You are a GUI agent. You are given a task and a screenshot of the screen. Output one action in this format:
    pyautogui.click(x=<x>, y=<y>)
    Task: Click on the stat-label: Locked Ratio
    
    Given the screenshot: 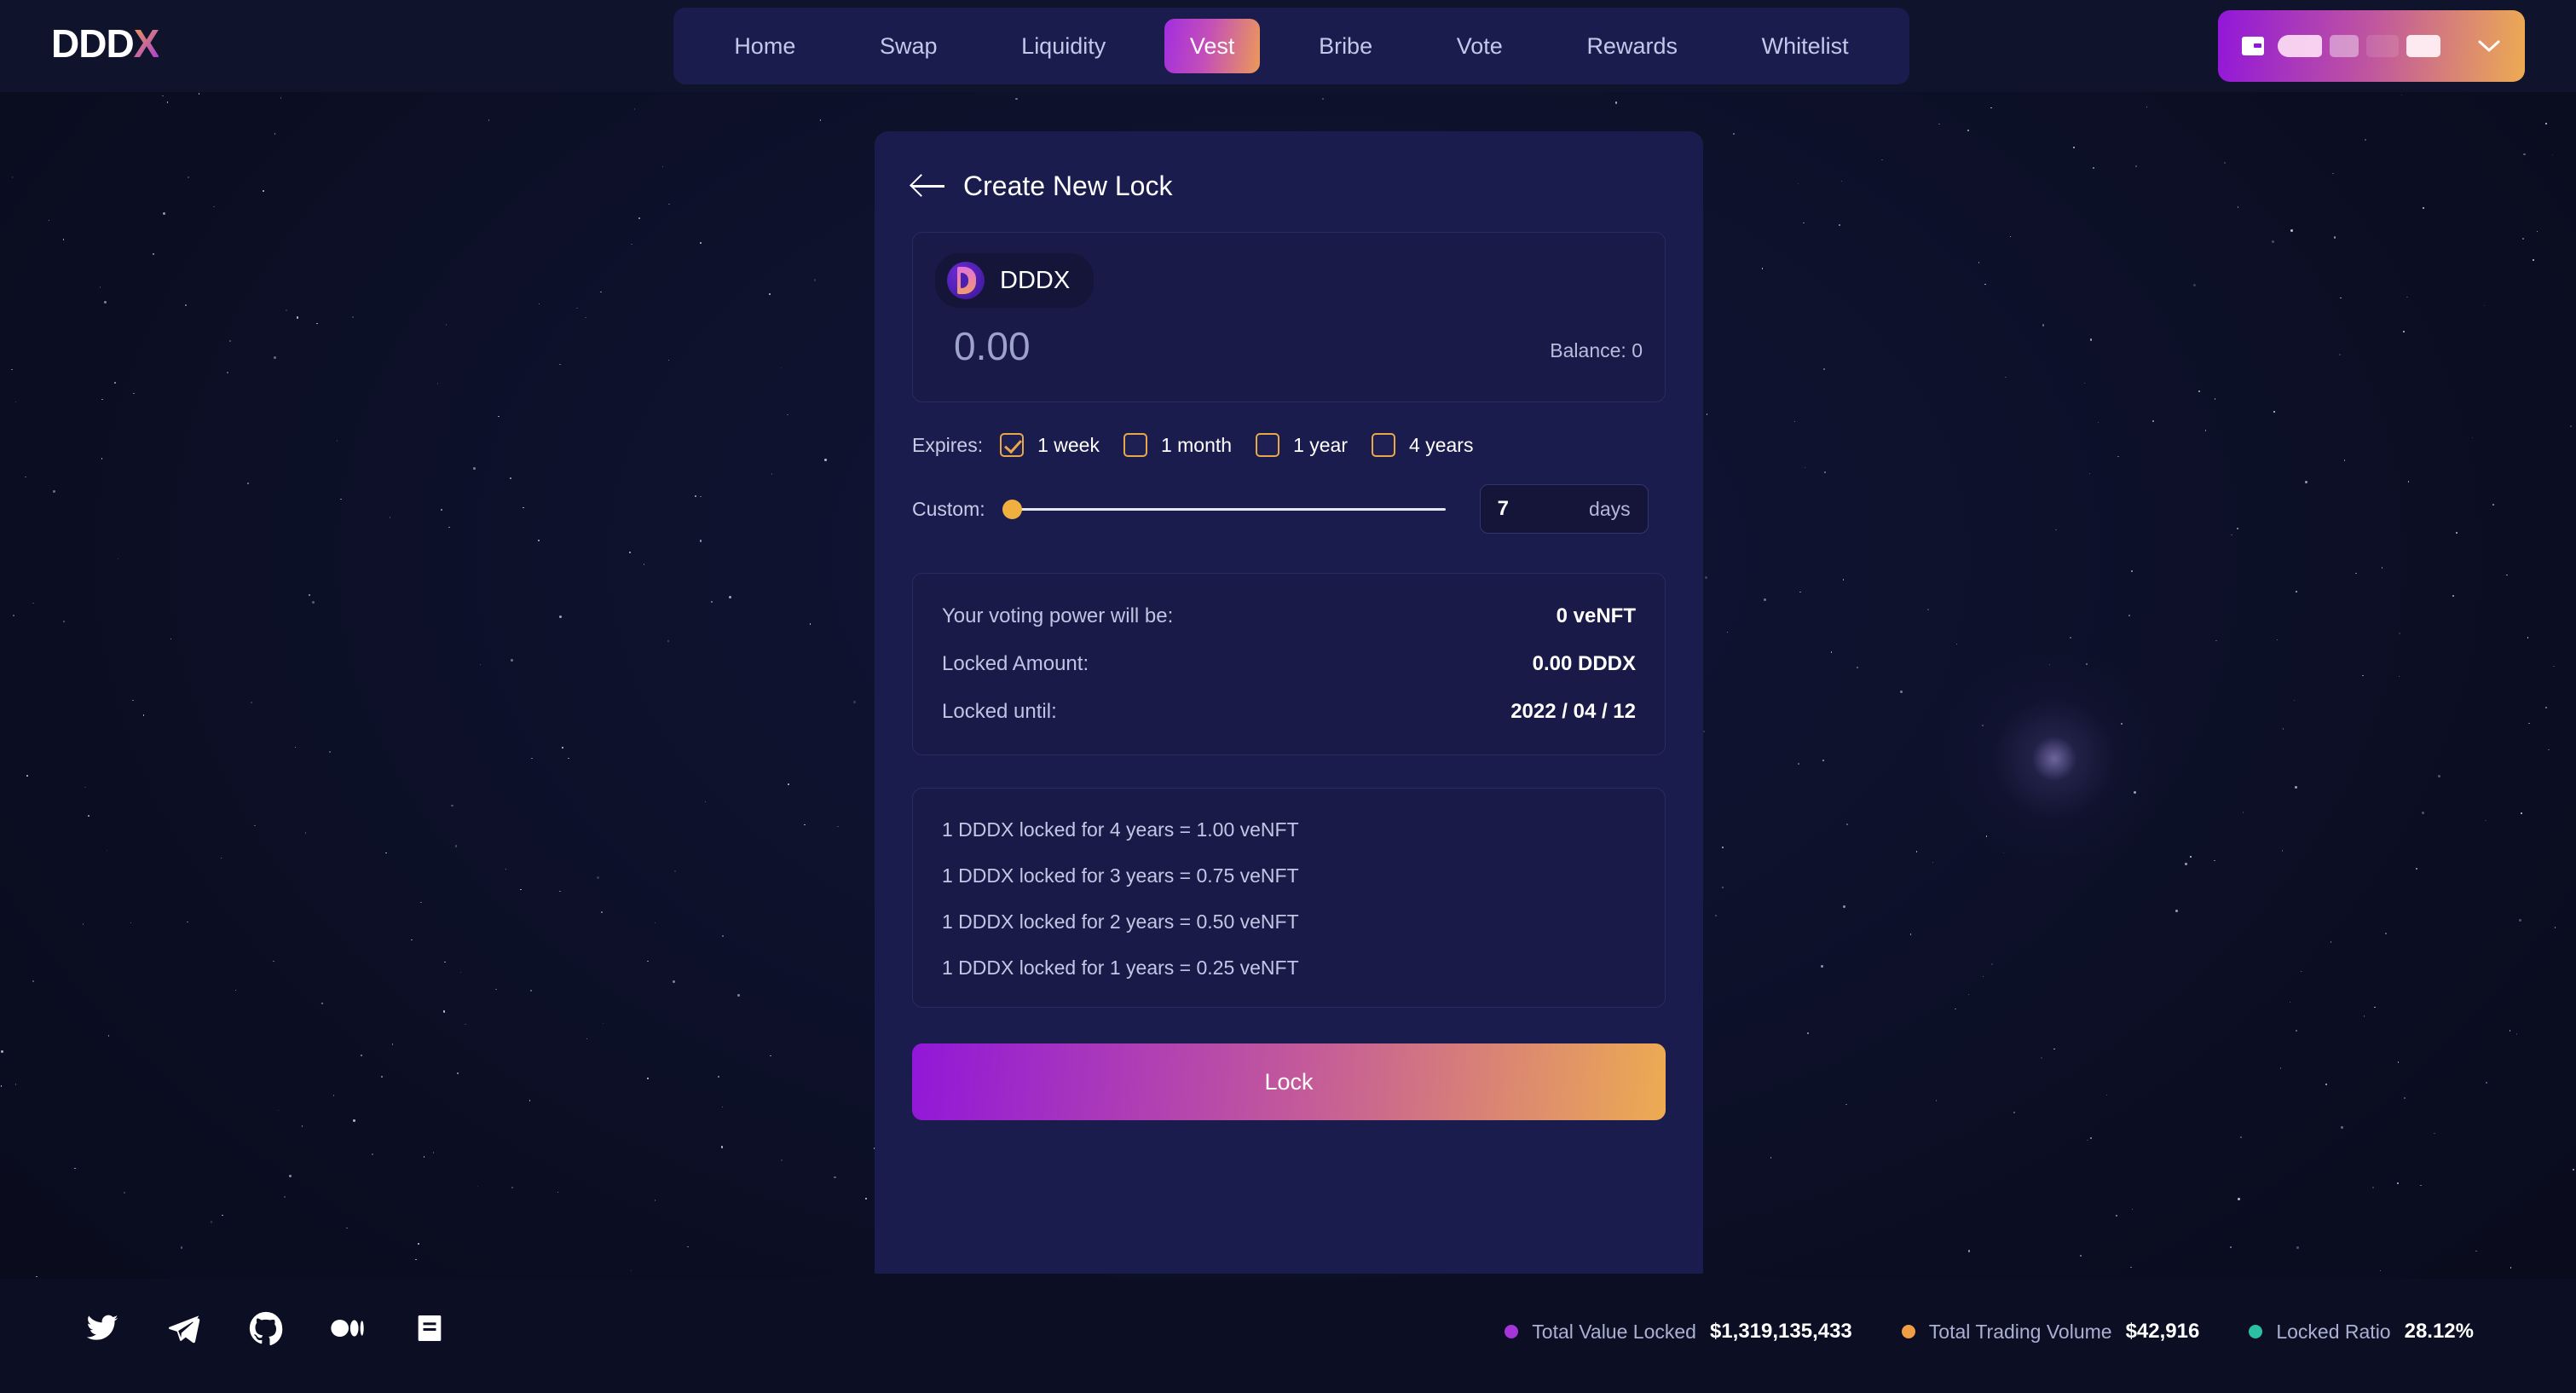 What is the action you would take?
    pyautogui.click(x=2333, y=1332)
    